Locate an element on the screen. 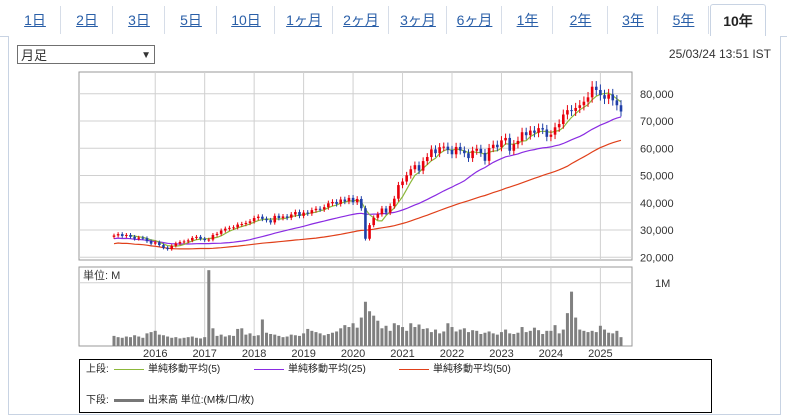 The image size is (787, 416). legend-swatch-ma25 is located at coordinates (269, 369).